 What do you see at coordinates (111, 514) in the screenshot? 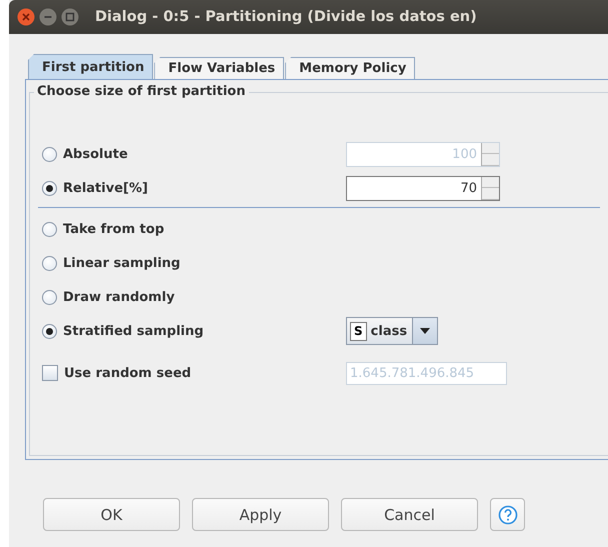
I see `dialog-button: OK` at bounding box center [111, 514].